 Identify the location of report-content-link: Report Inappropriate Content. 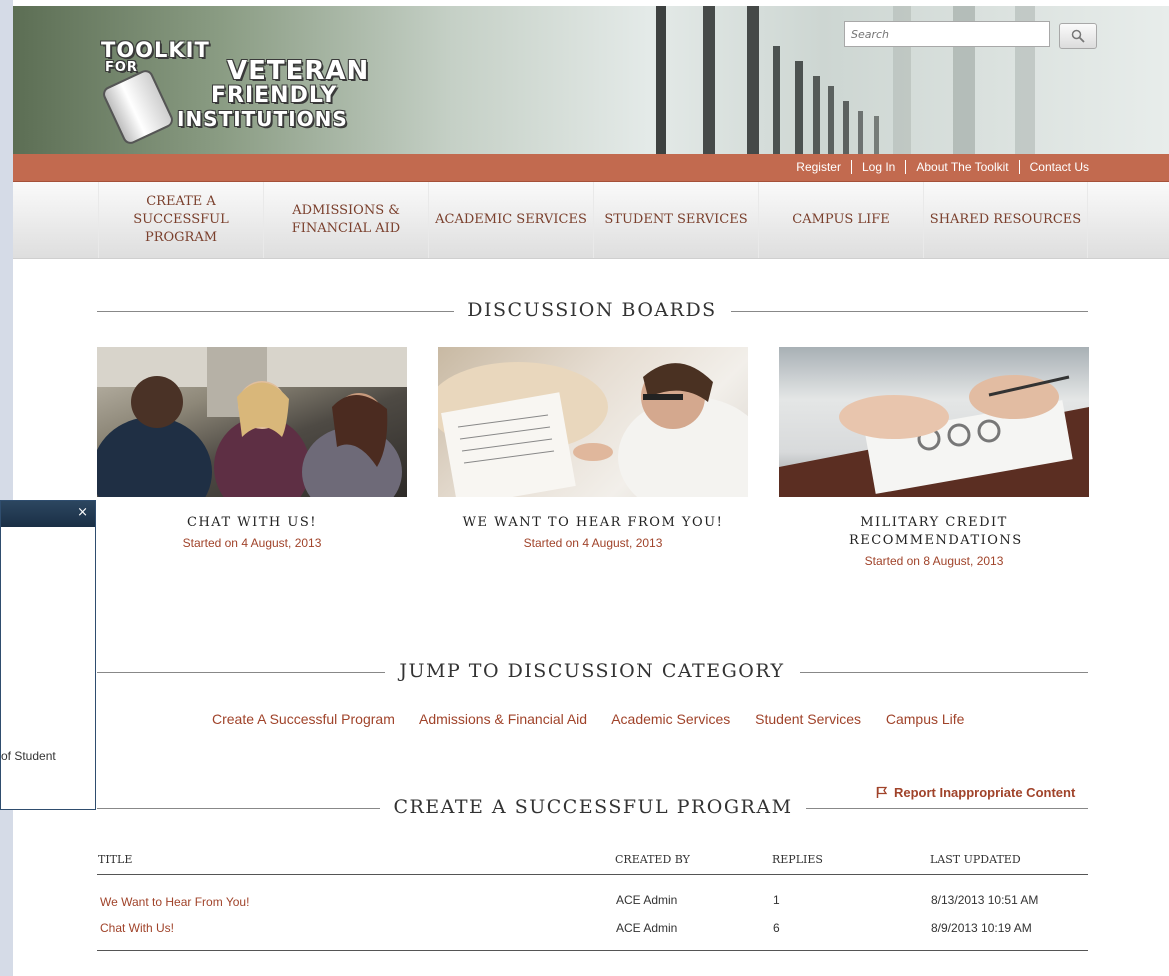
(975, 792).